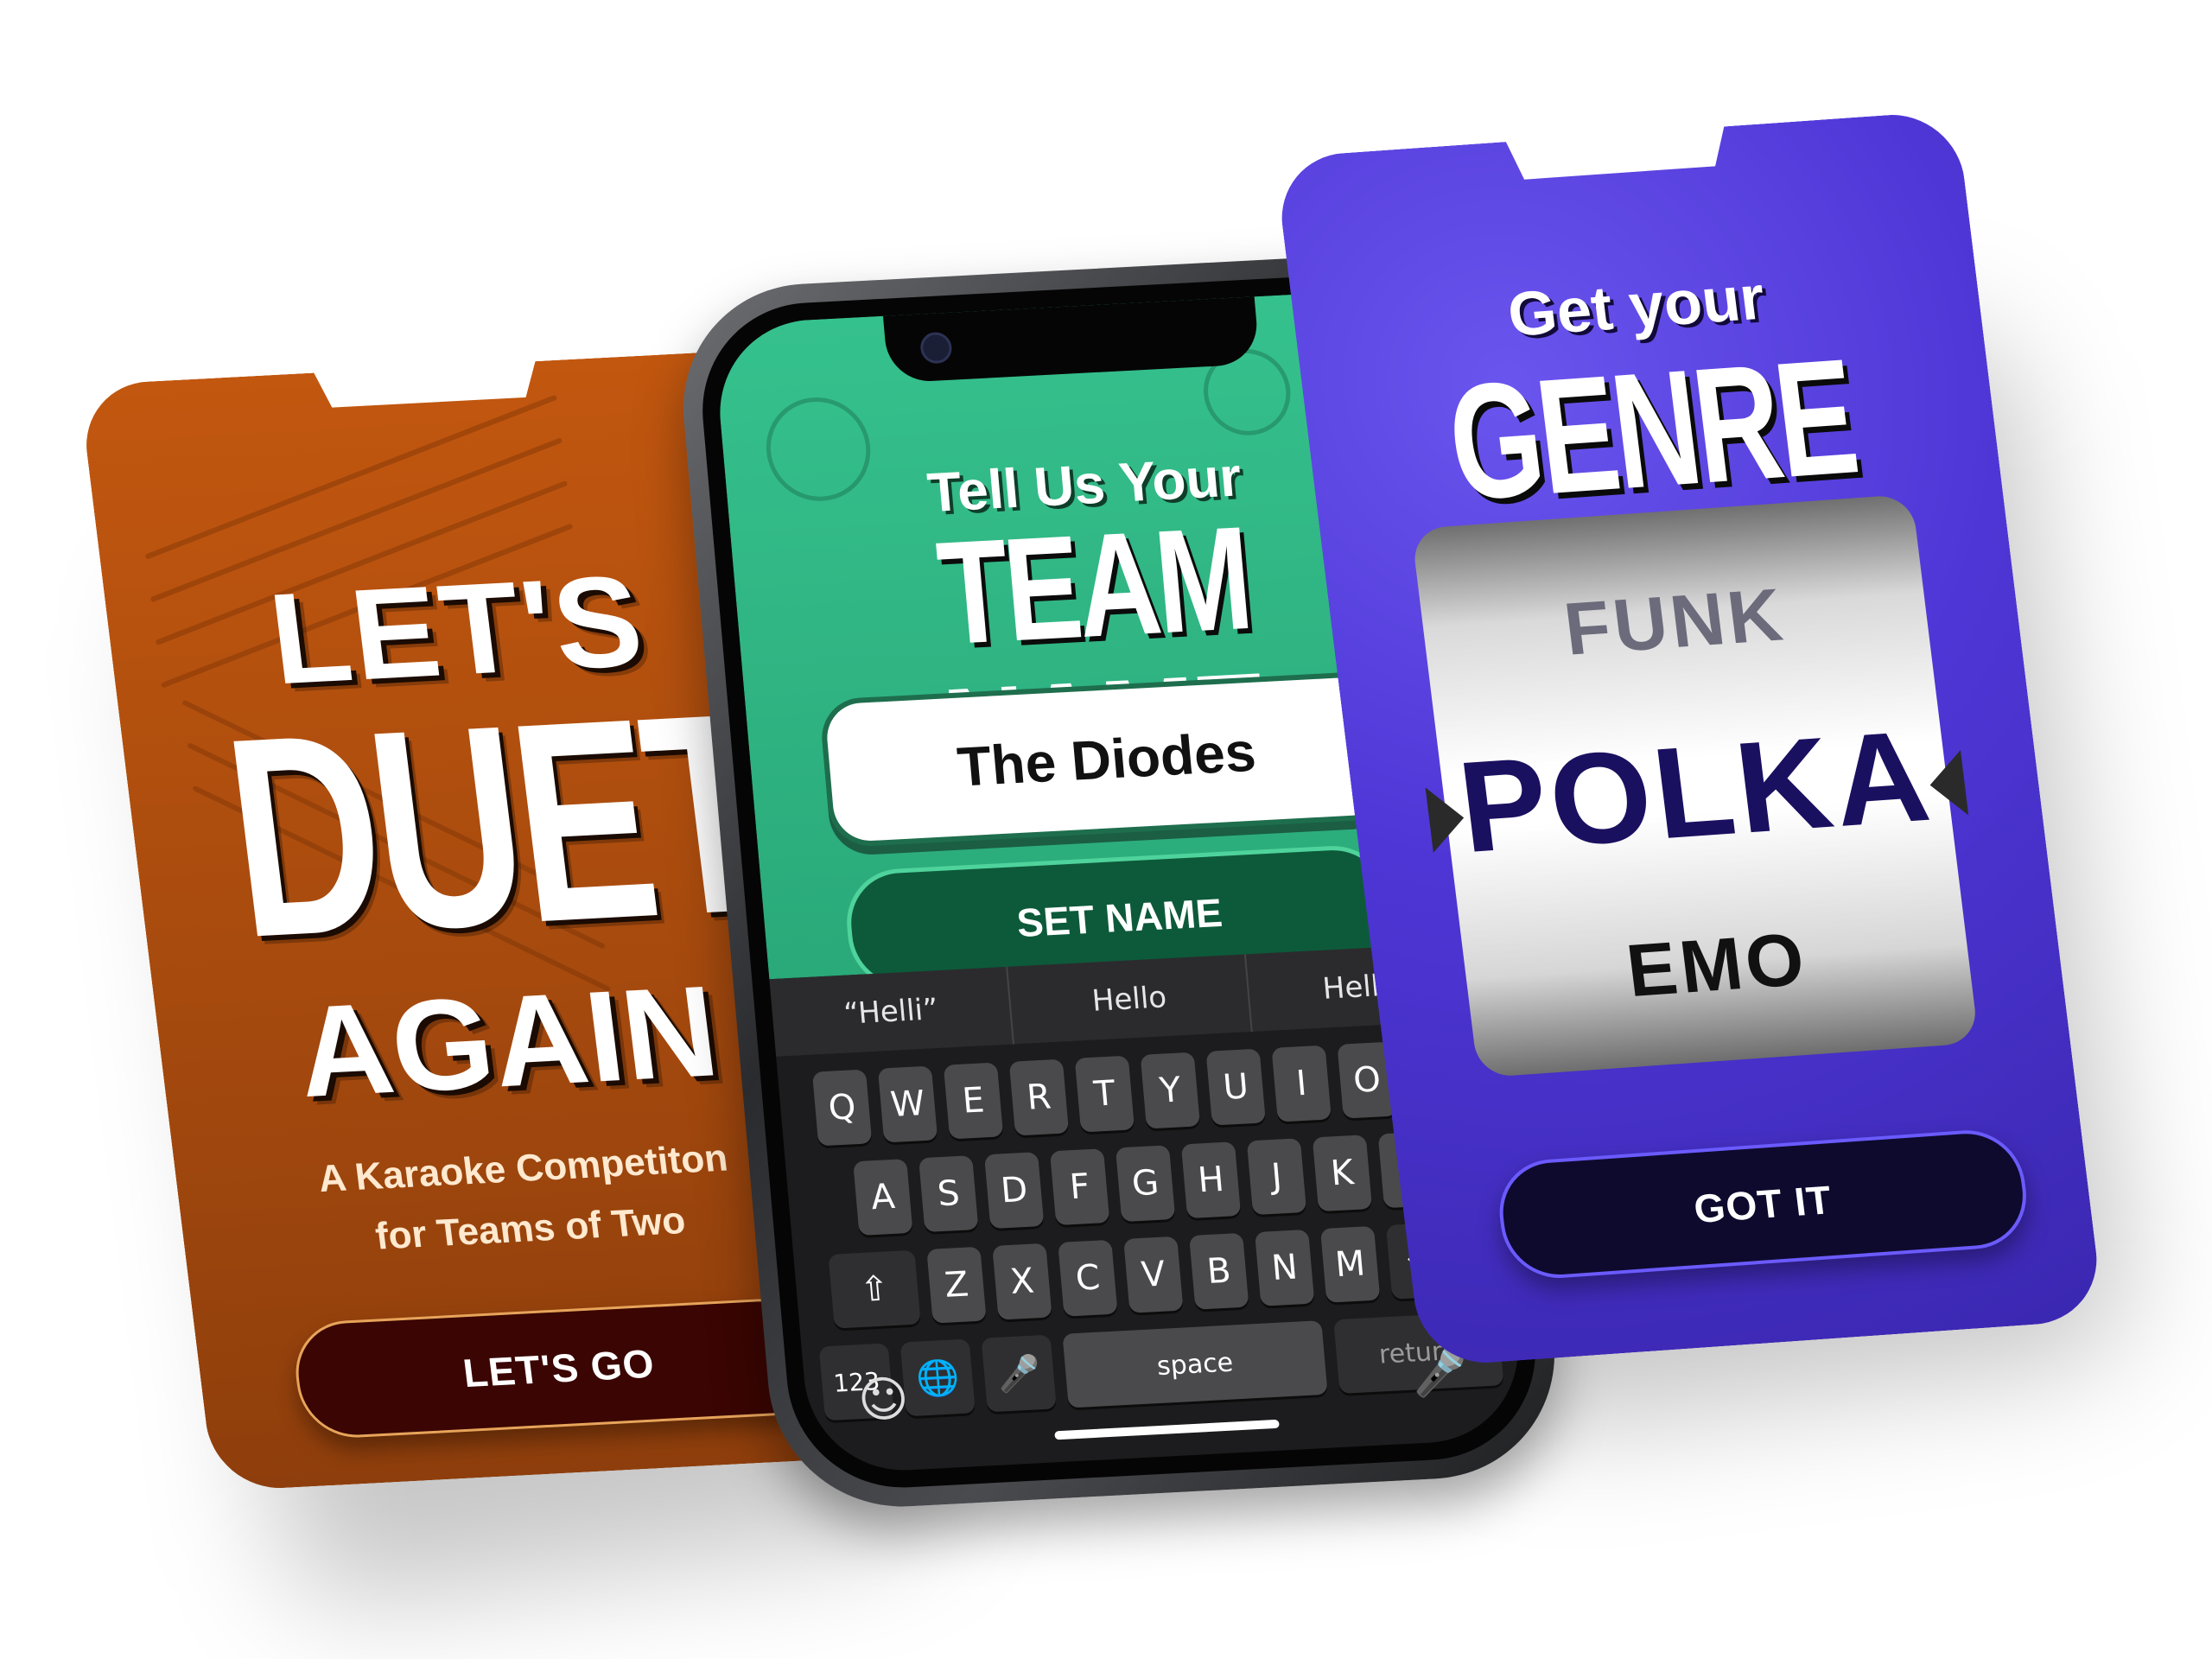 The height and width of the screenshot is (1659, 2212). Describe the element at coordinates (891, 1011) in the screenshot. I see `suggestion-1: “Helli”` at that location.